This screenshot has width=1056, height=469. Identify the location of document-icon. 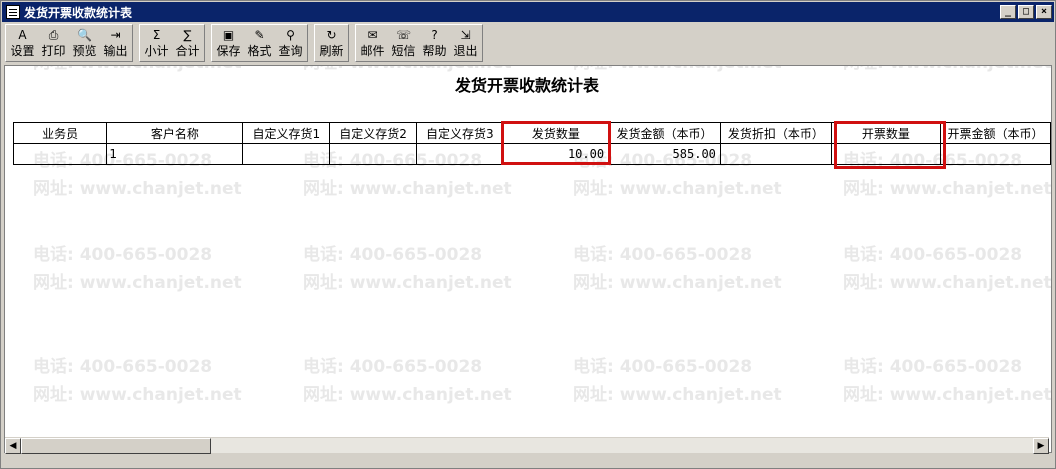
(13, 12).